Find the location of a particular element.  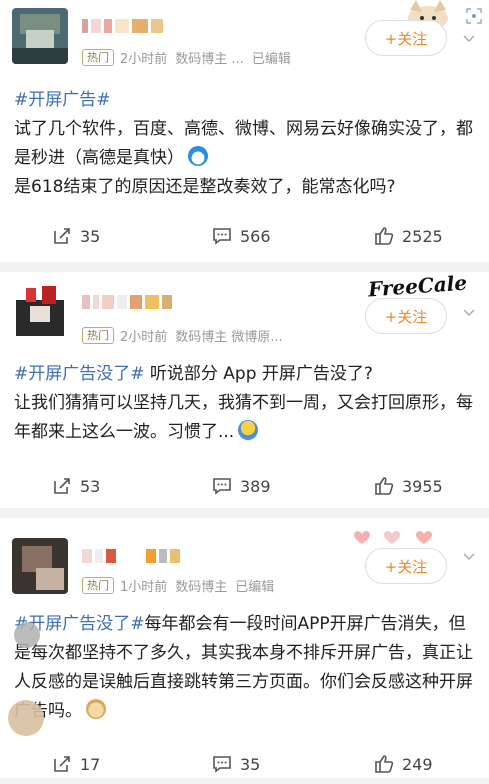

repost-count: 17 is located at coordinates (90, 764).